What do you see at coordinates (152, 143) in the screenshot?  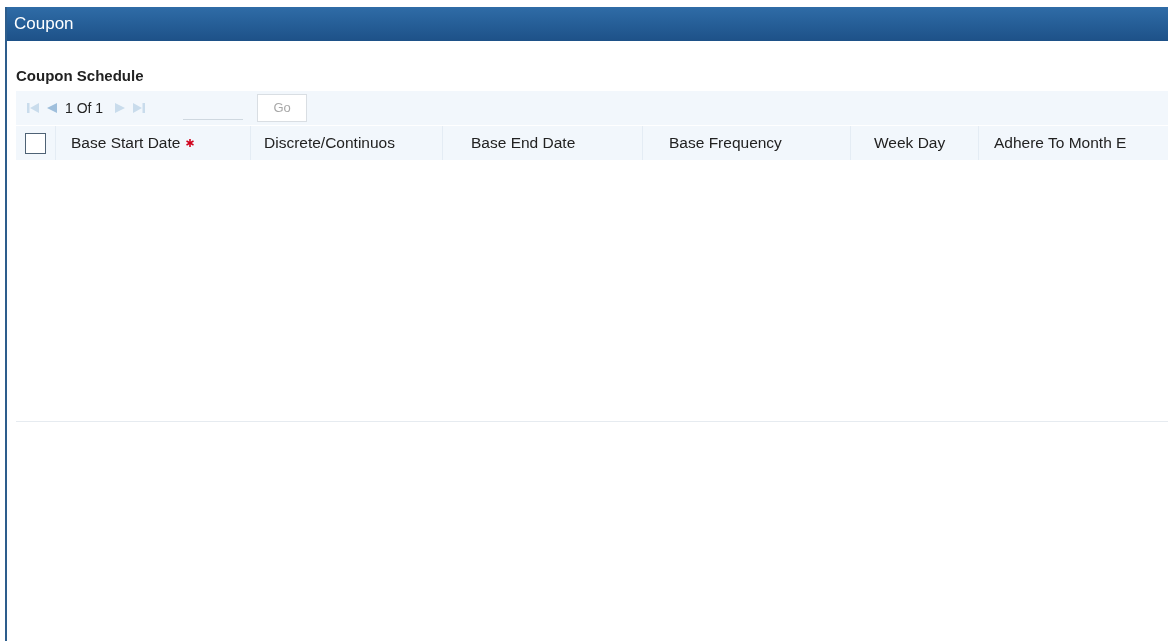 I see `column-header: Base Start Date` at bounding box center [152, 143].